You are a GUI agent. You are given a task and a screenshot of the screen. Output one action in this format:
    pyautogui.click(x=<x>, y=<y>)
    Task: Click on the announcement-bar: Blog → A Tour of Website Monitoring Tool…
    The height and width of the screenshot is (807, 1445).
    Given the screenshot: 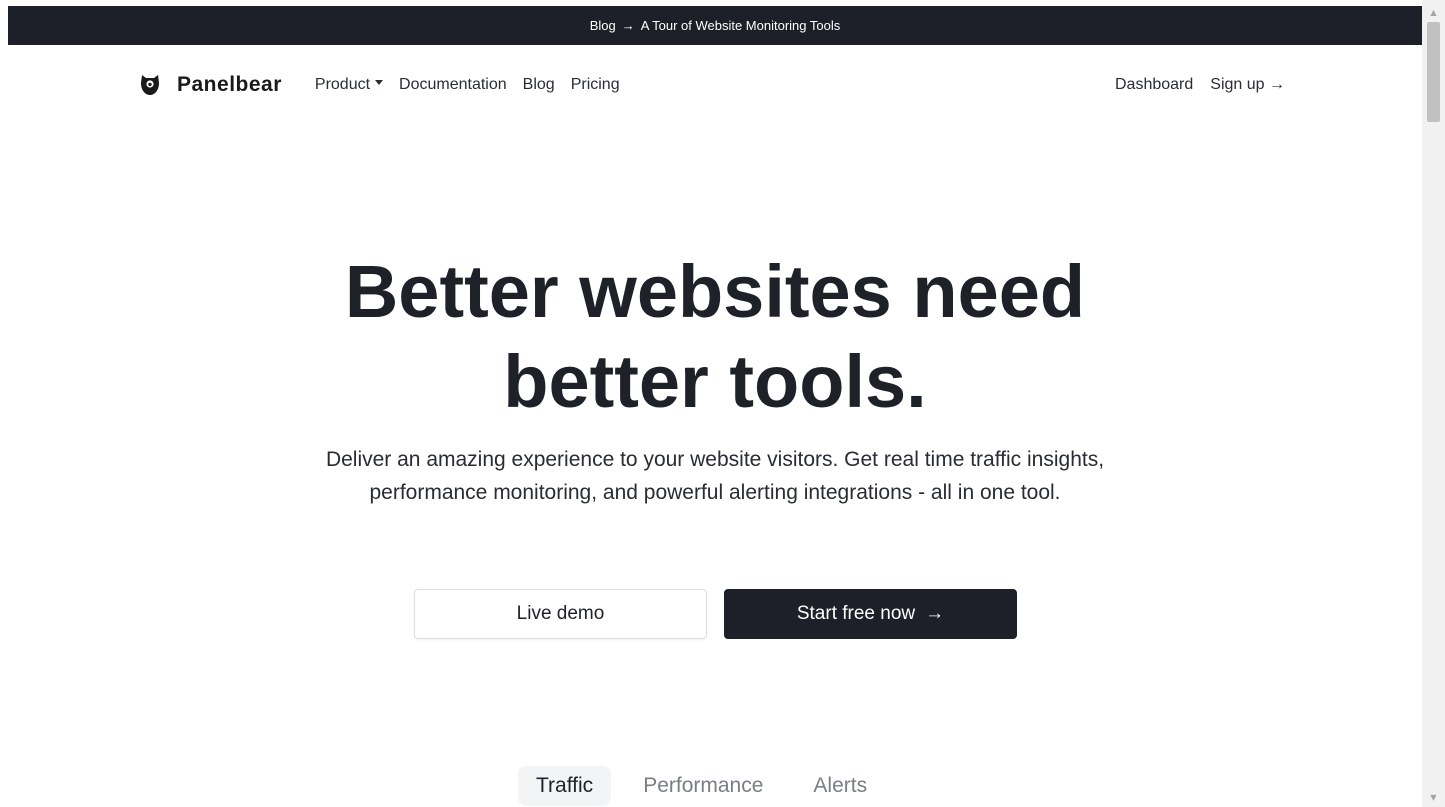 What is the action you would take?
    pyautogui.click(x=715, y=25)
    